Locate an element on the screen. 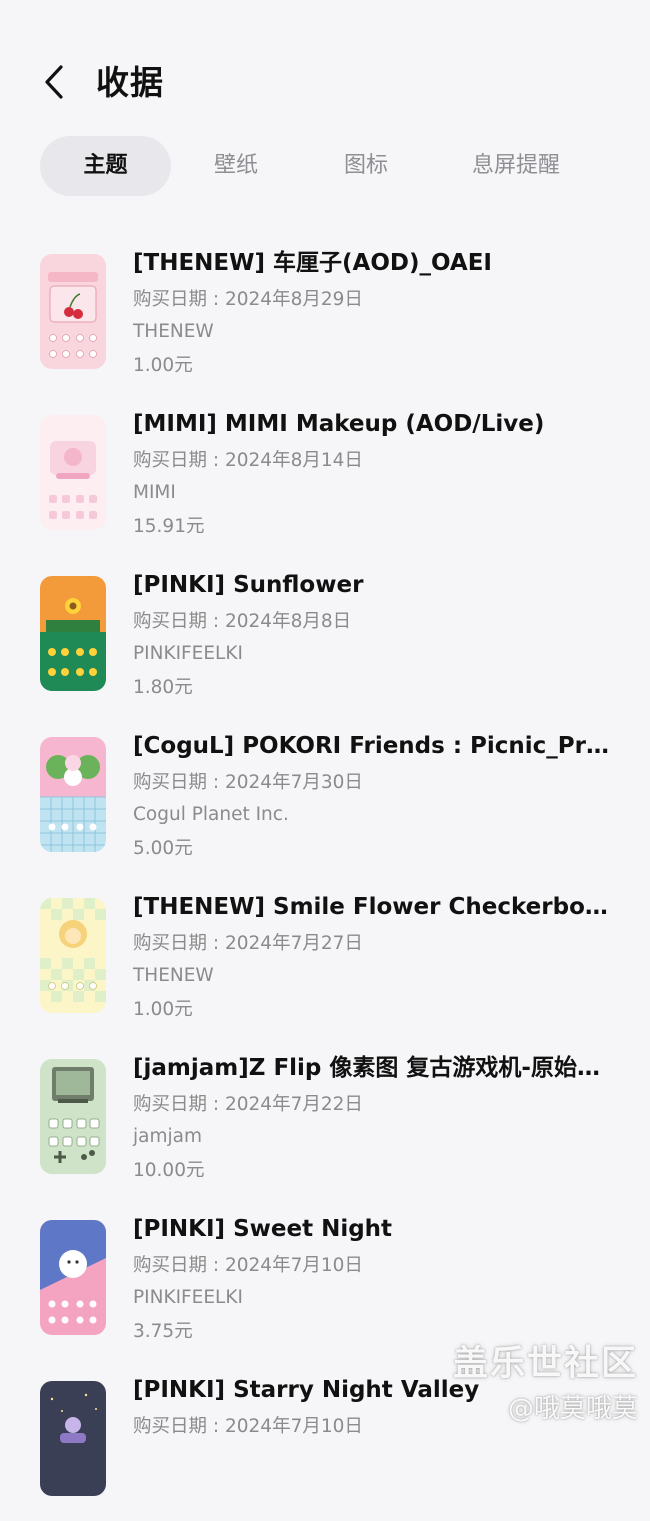 The width and height of the screenshot is (650, 1521). header: 收据 is located at coordinates (325, 83).